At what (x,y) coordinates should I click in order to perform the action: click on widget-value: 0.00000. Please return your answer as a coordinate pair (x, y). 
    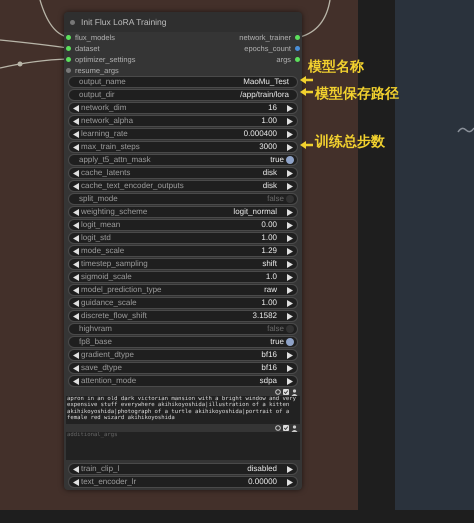
    Looking at the image, I should click on (262, 482).